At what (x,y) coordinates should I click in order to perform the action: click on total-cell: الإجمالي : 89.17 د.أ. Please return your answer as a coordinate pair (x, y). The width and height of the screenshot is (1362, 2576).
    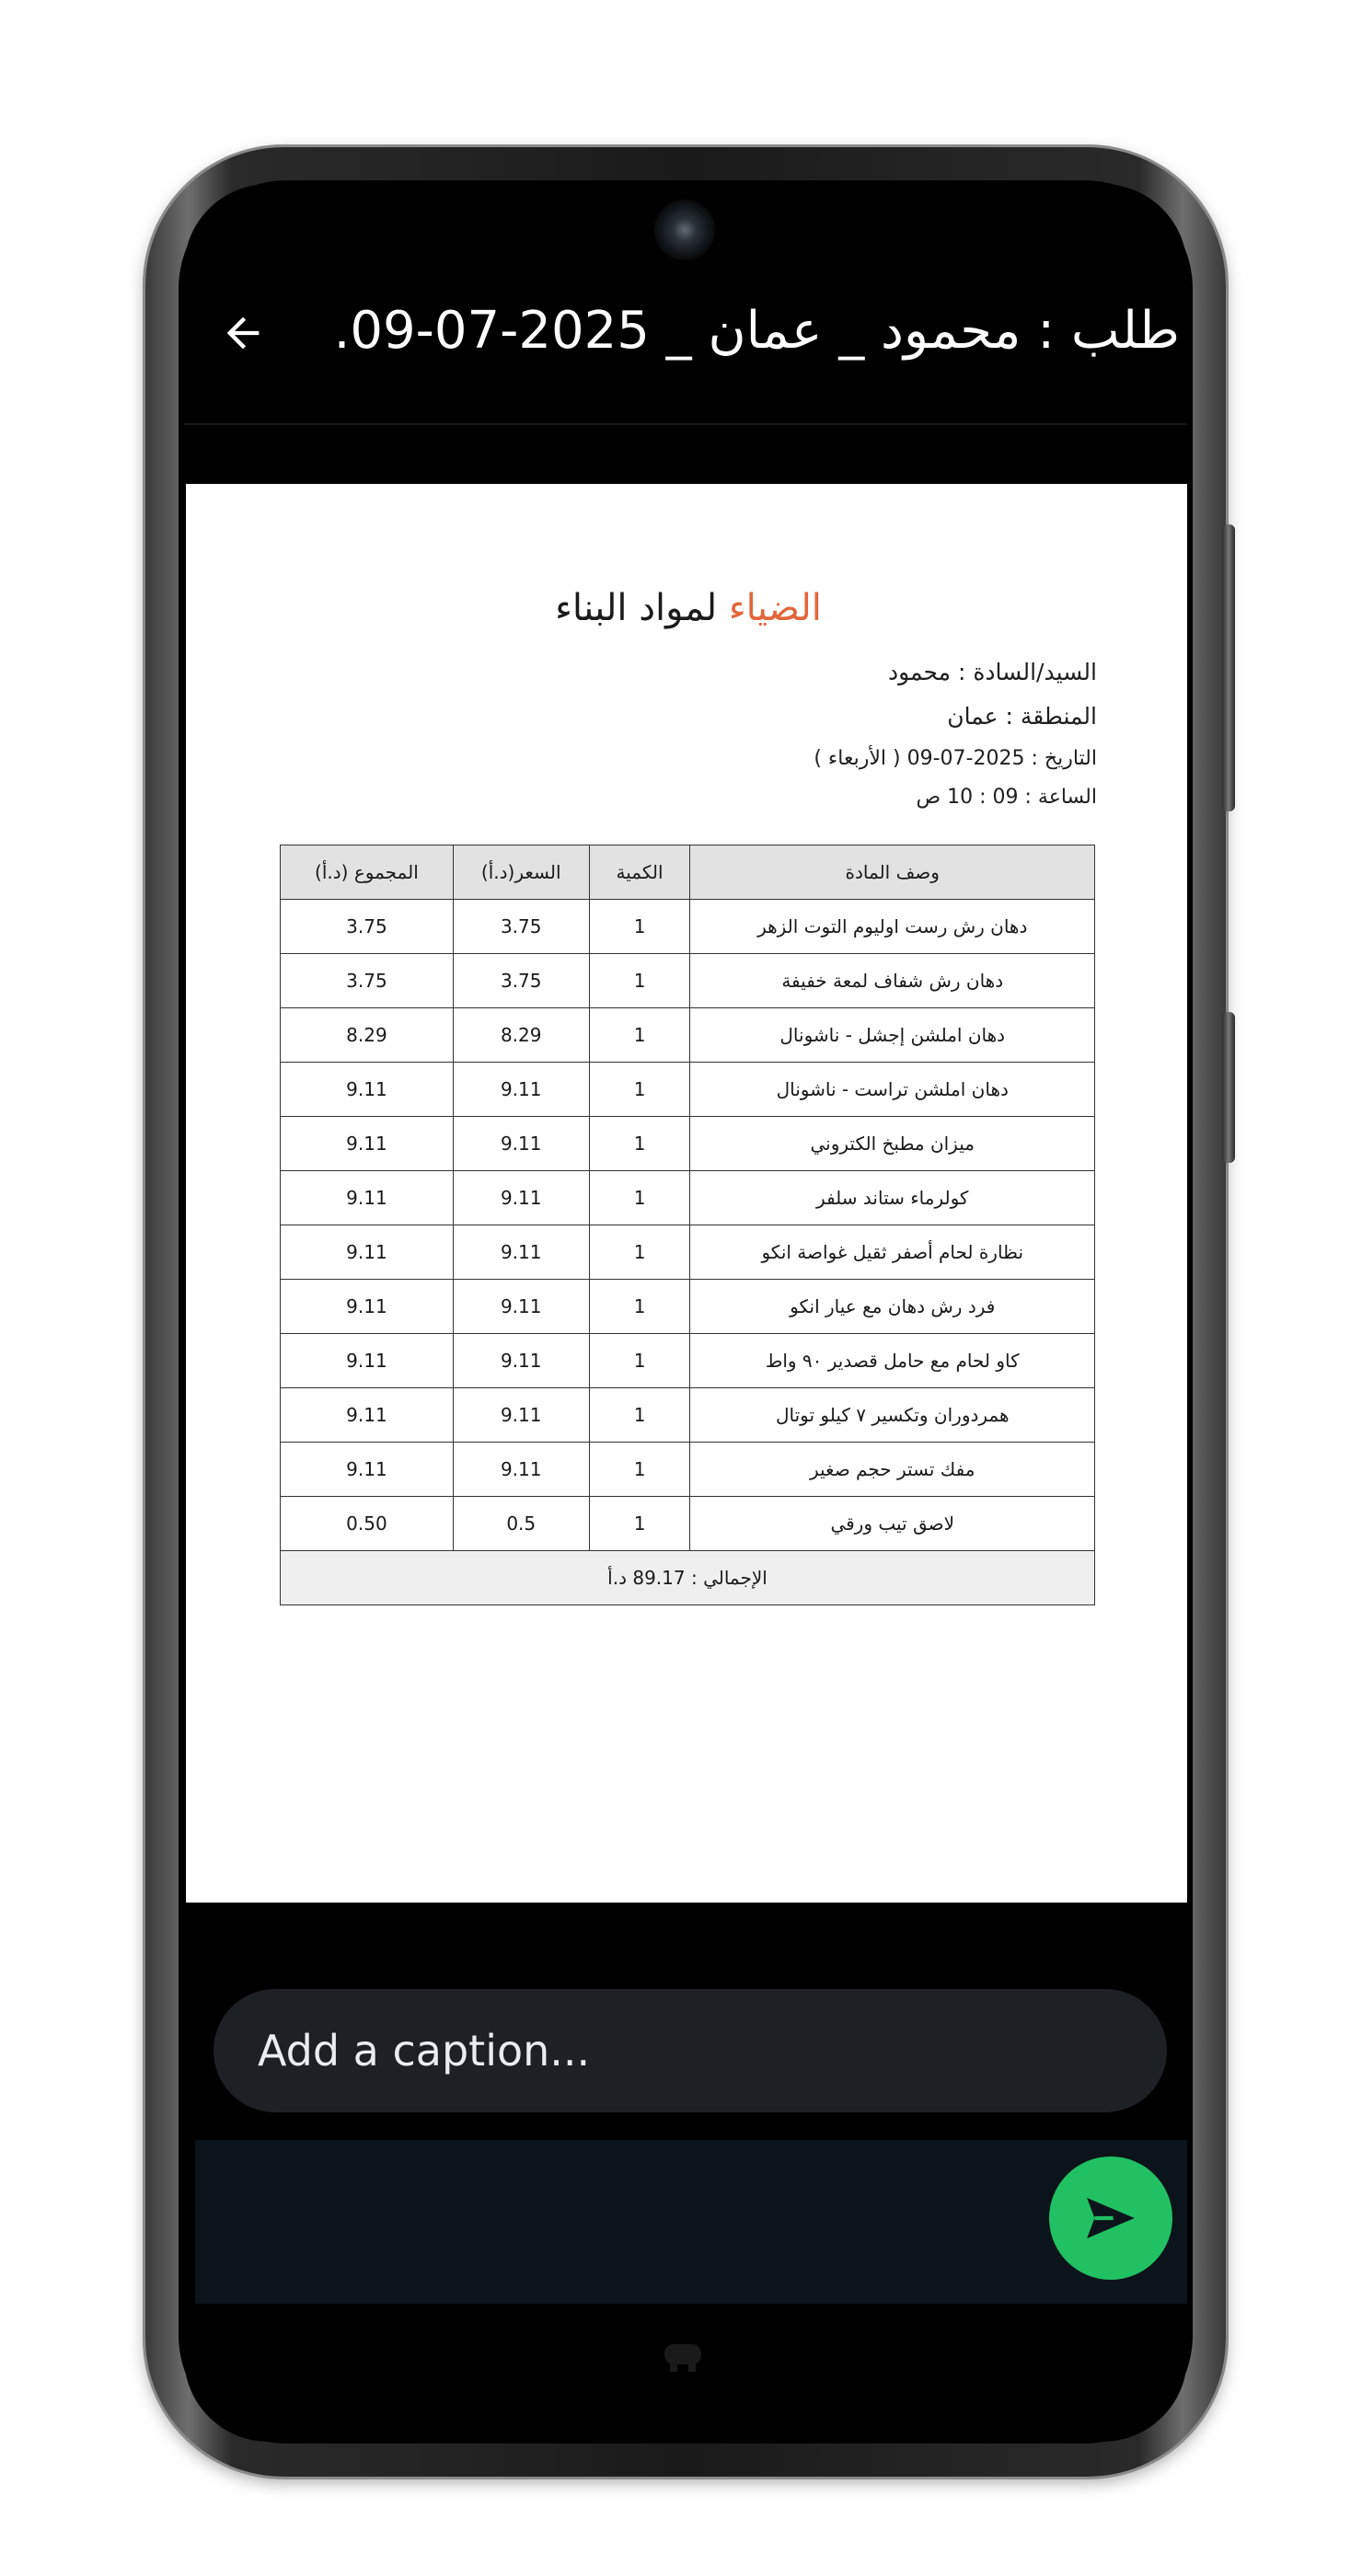
    Looking at the image, I should click on (687, 1577).